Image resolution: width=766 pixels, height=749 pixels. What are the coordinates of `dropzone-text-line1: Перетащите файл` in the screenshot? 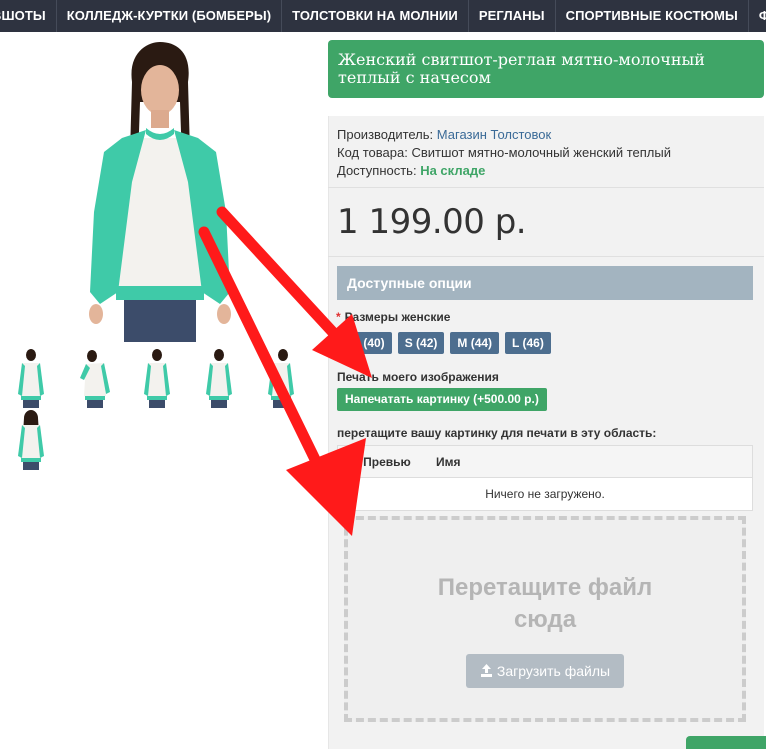 It's located at (545, 587).